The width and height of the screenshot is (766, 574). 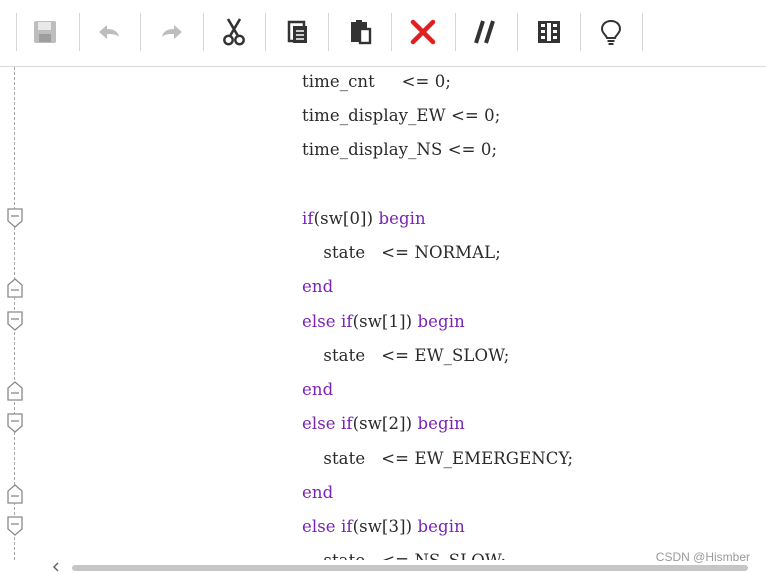 I want to click on comment-icon, so click(x=484, y=32).